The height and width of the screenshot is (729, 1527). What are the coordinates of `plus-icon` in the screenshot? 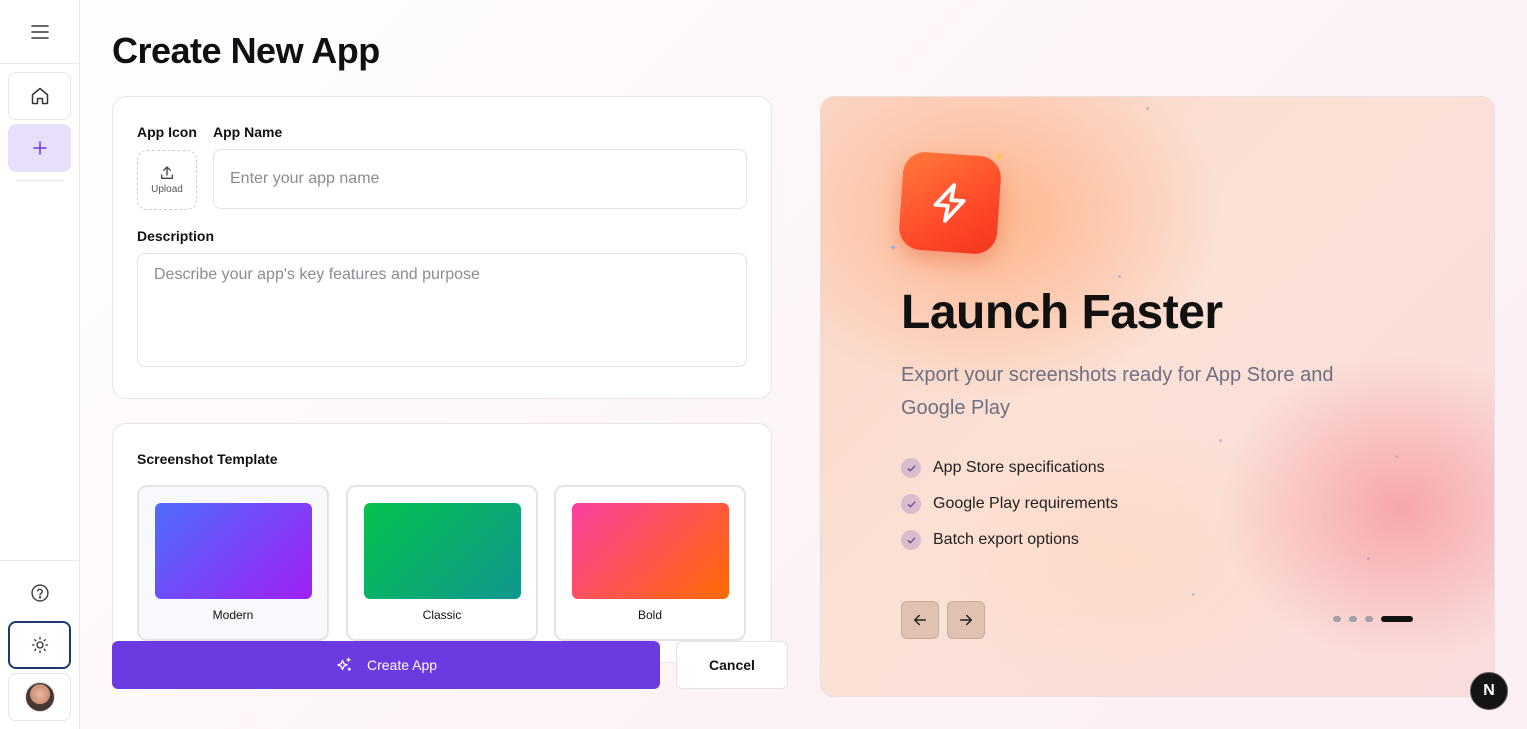 It's located at (39, 148).